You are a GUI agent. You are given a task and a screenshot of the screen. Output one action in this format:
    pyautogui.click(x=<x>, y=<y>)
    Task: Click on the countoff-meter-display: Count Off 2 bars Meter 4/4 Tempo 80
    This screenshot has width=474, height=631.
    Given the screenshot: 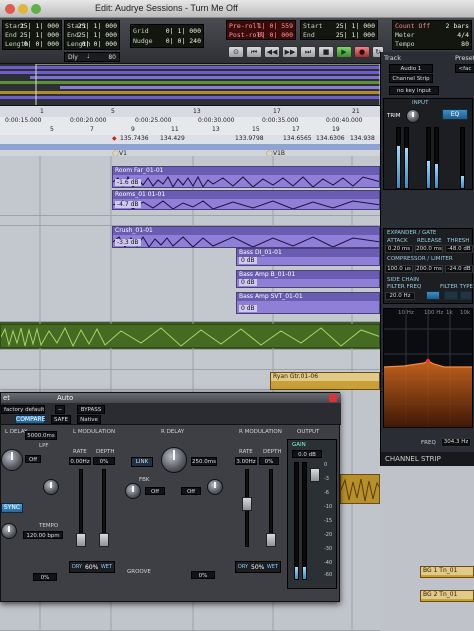 What is the action you would take?
    pyautogui.click(x=432, y=35)
    